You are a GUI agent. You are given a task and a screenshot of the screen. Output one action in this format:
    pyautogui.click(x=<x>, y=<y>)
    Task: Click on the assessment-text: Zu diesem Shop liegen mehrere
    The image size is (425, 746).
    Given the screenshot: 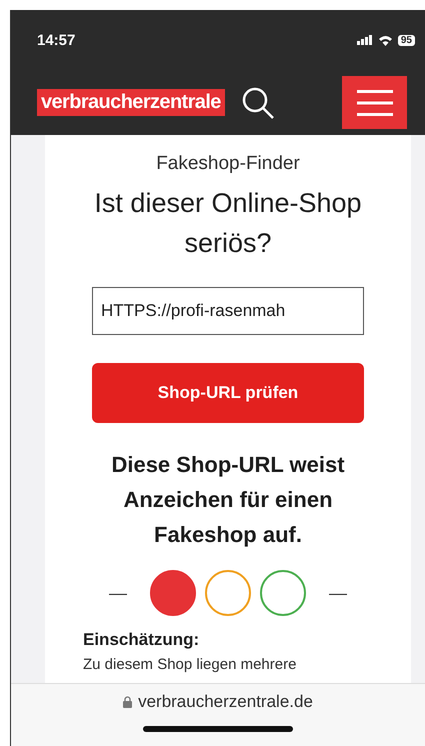 What is the action you would take?
    pyautogui.click(x=190, y=664)
    